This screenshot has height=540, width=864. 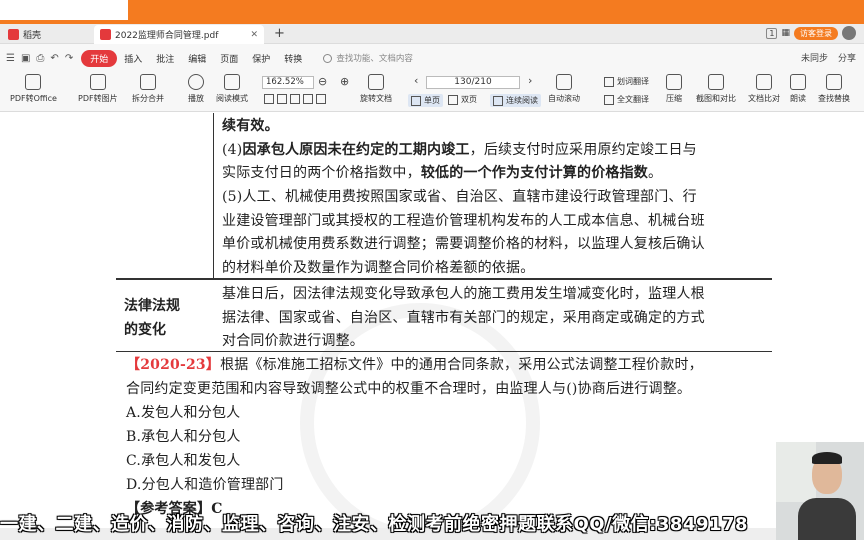 I want to click on table-row-divider, so click(x=444, y=279).